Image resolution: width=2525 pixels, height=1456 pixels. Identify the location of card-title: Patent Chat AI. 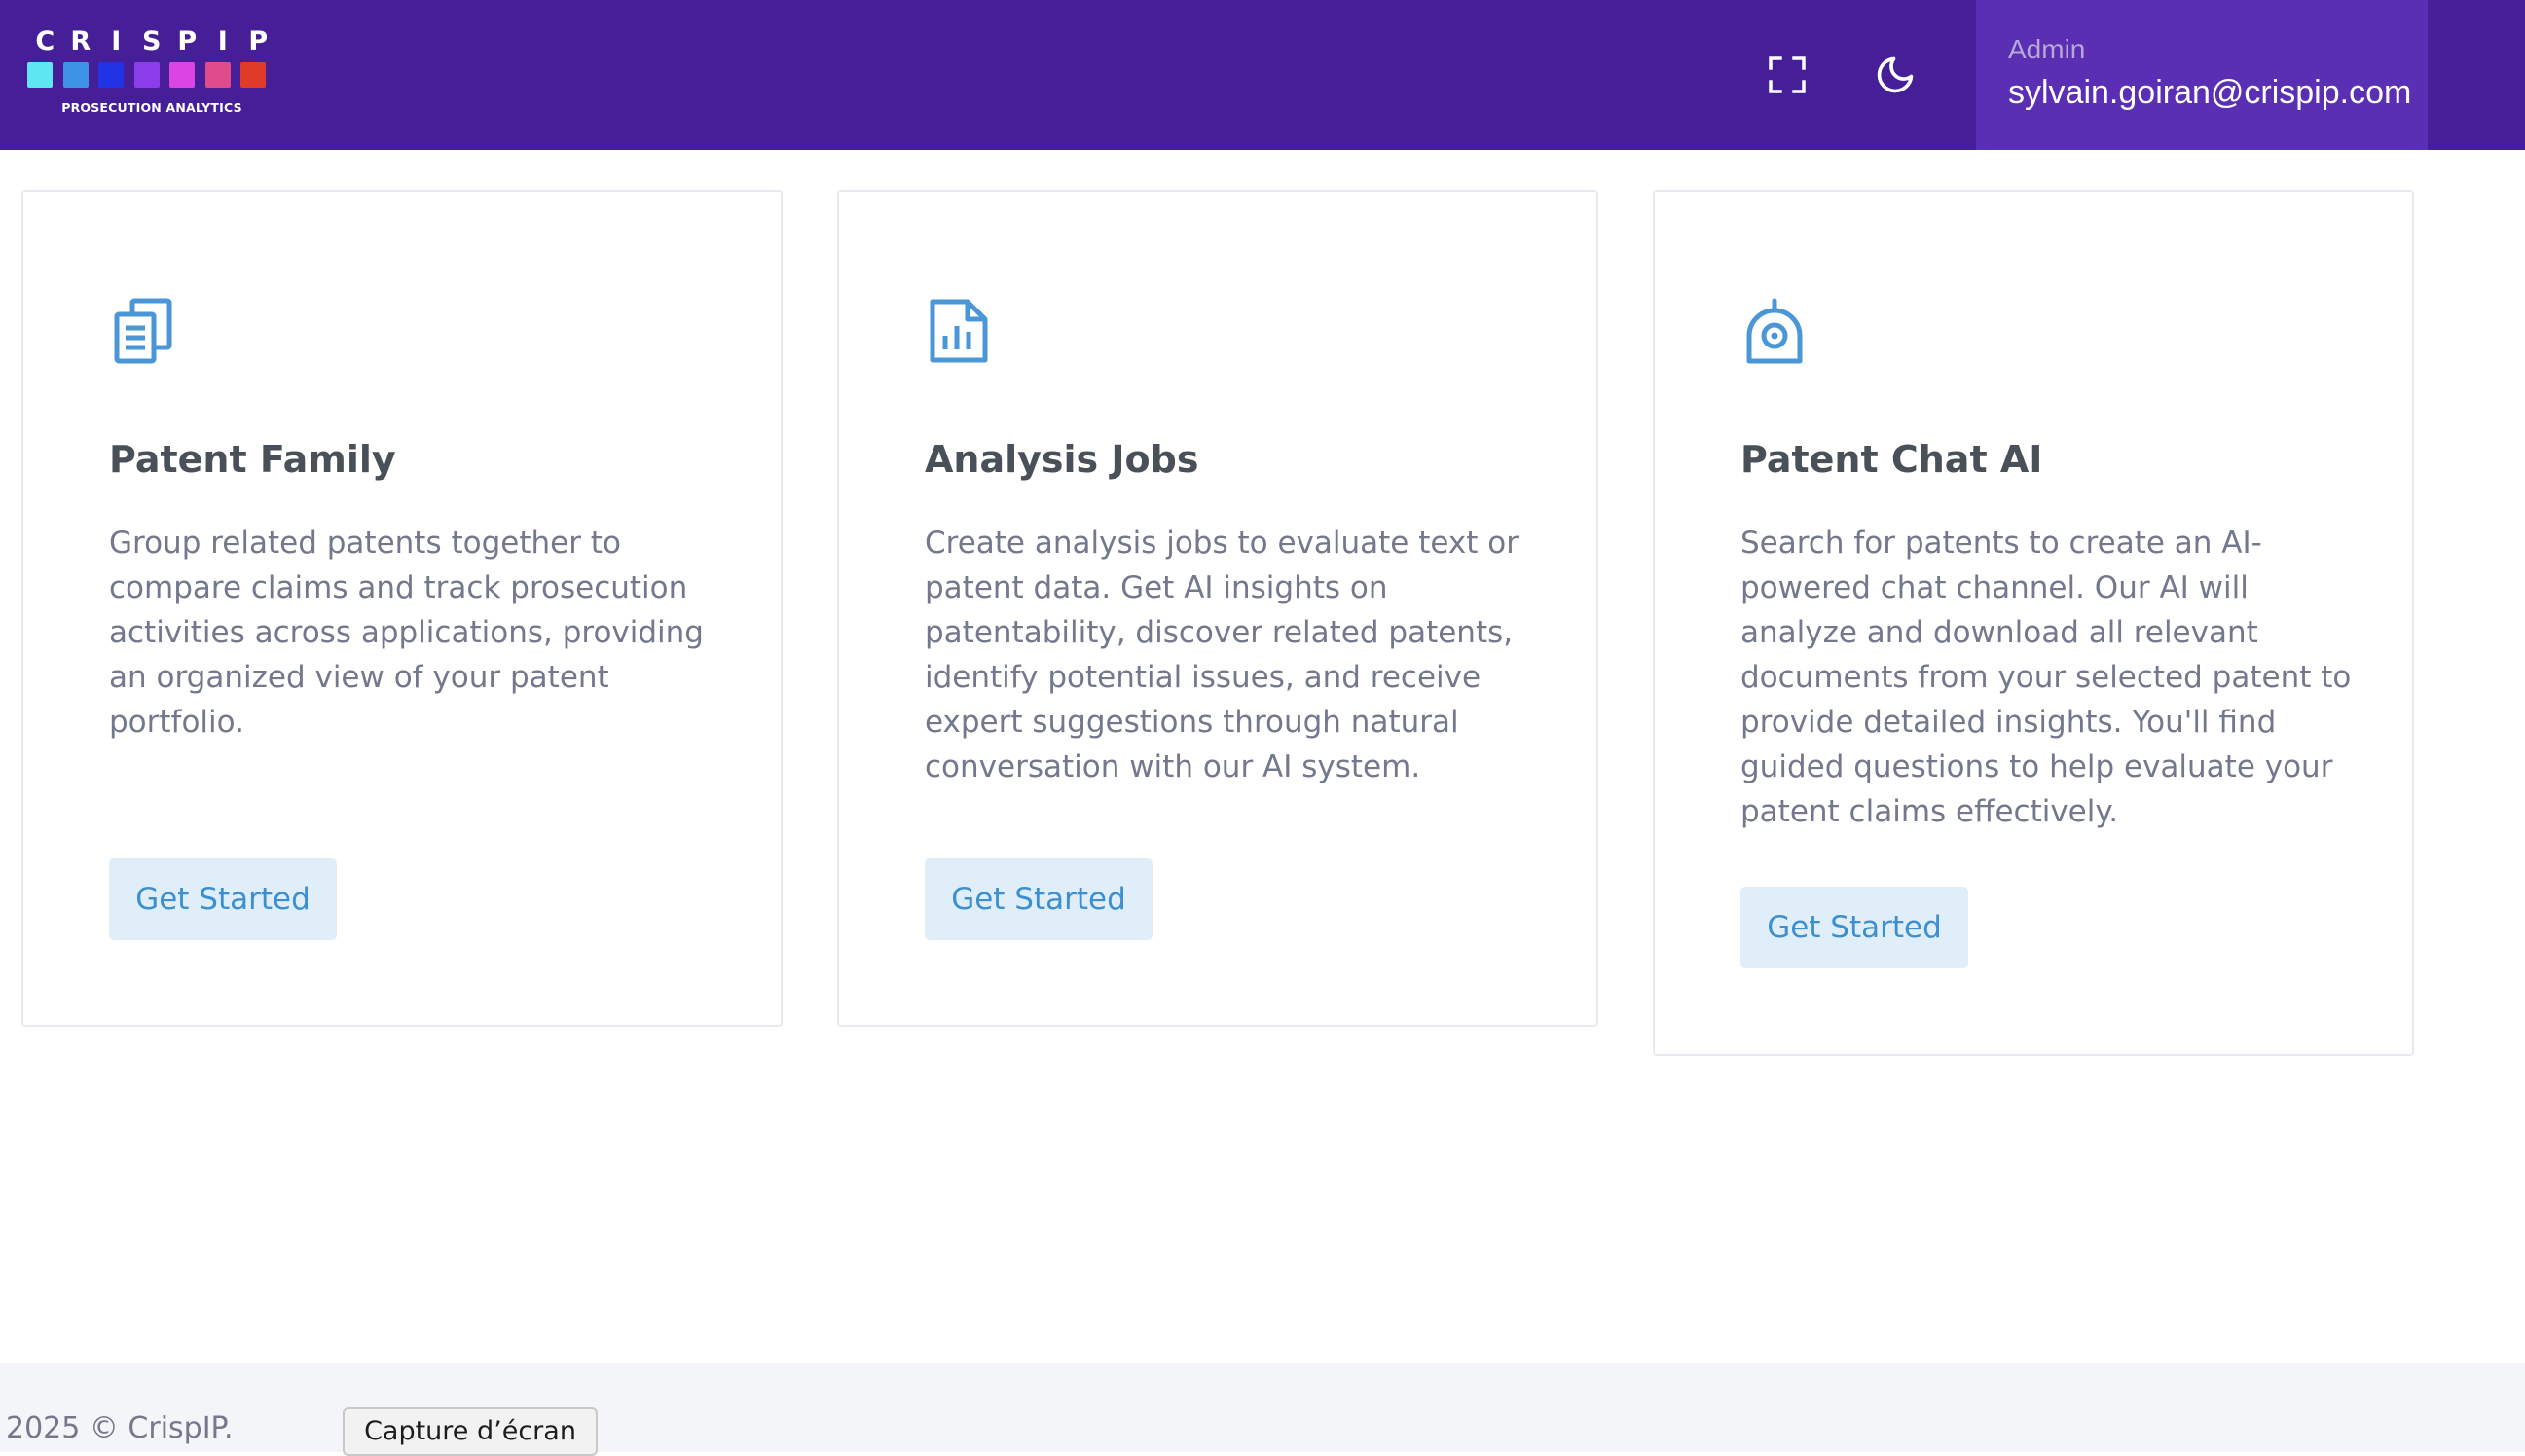
(1892, 459).